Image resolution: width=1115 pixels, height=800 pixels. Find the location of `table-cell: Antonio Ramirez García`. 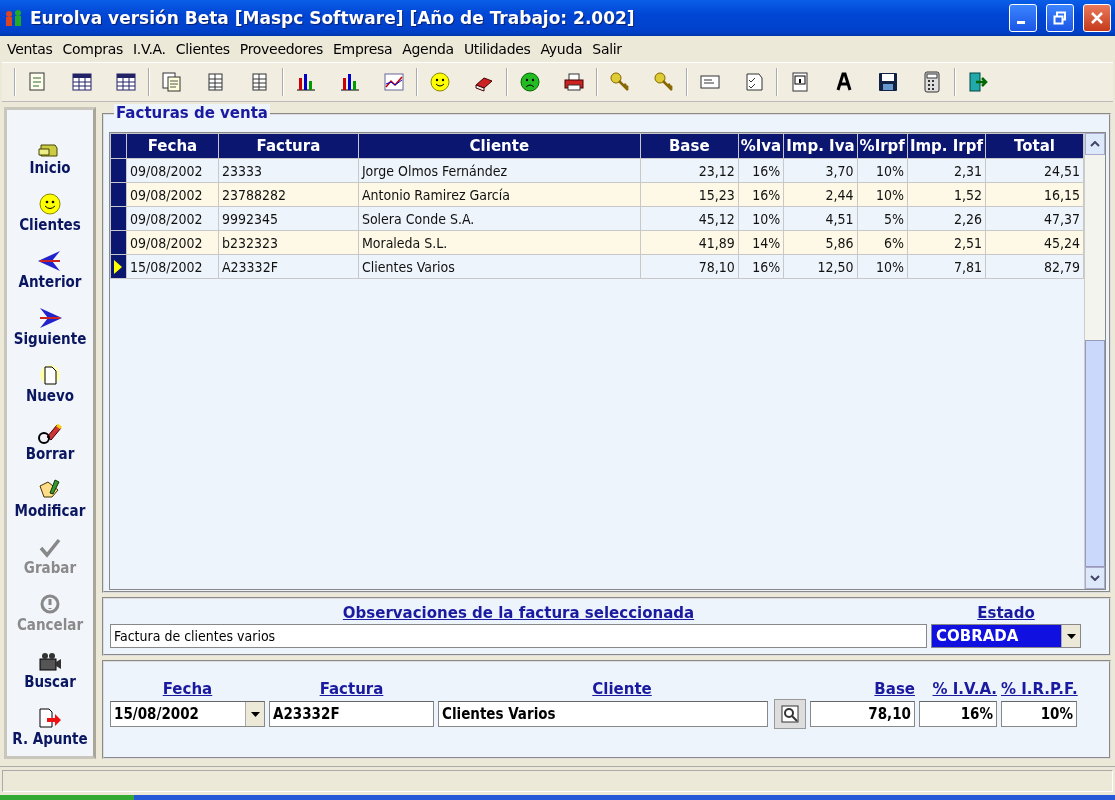

table-cell: Antonio Ramirez García is located at coordinates (499, 194).